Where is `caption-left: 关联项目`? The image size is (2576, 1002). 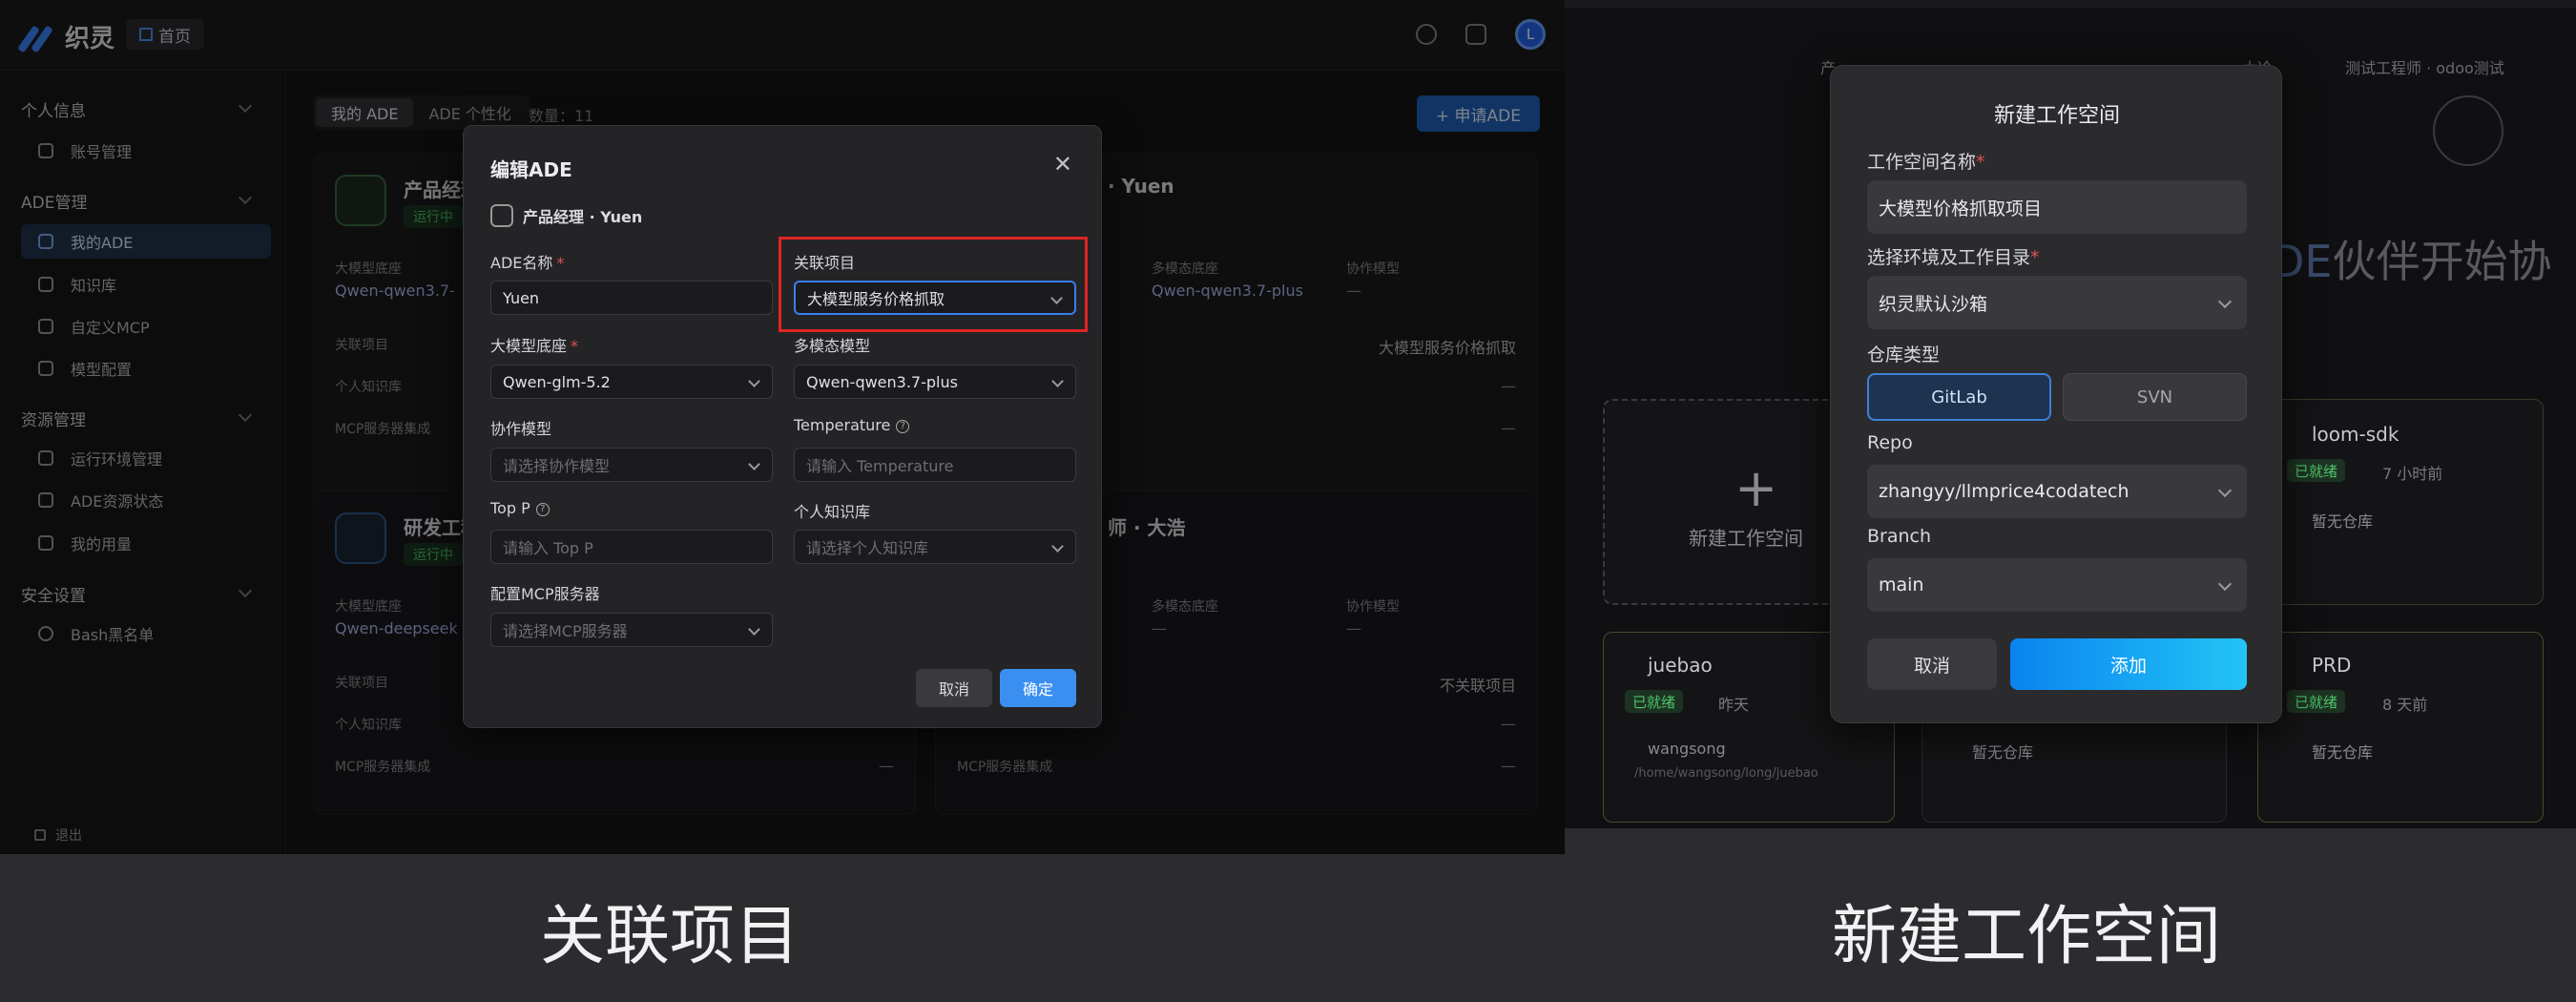 caption-left: 关联项目 is located at coordinates (670, 936).